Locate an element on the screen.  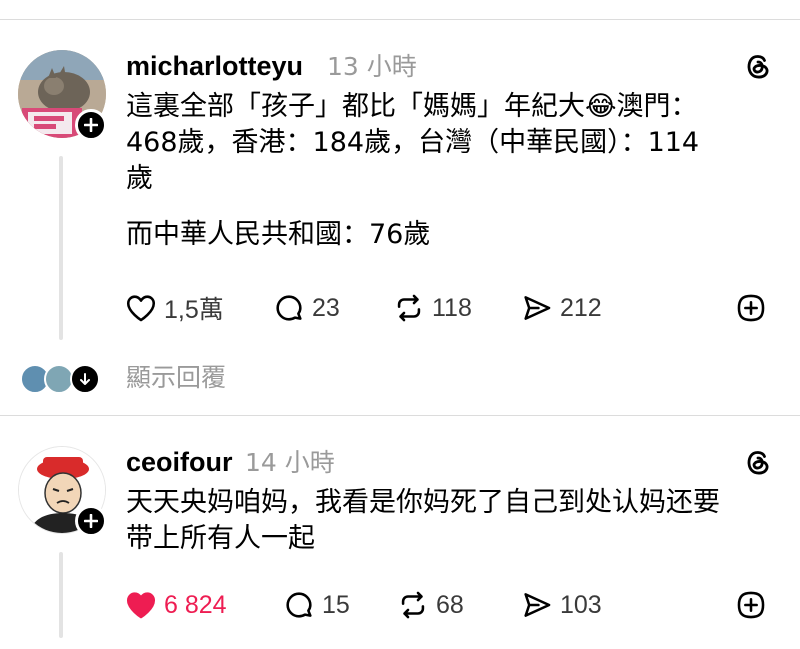
chevron-down-icon is located at coordinates (85, 379).